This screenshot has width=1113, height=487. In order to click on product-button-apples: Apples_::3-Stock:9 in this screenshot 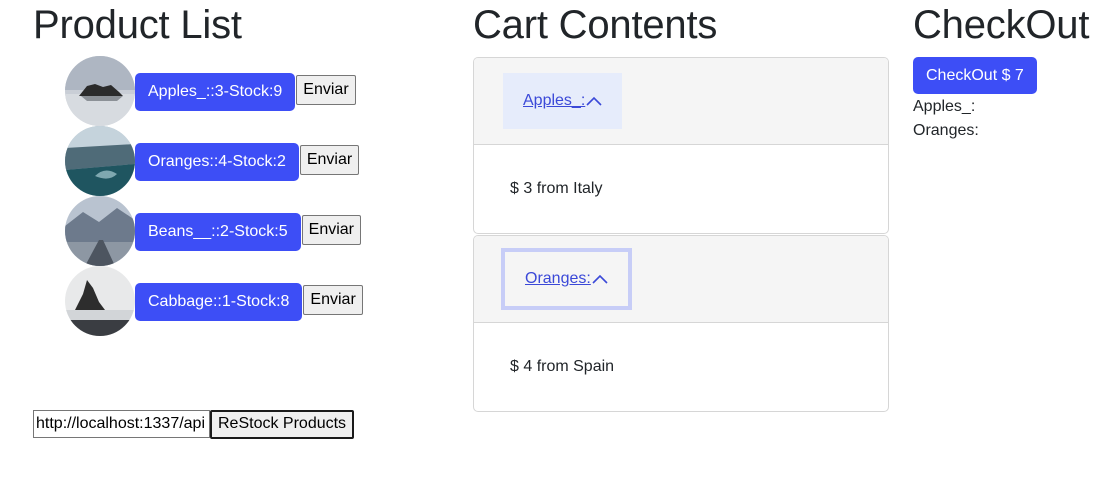, I will do `click(215, 92)`.